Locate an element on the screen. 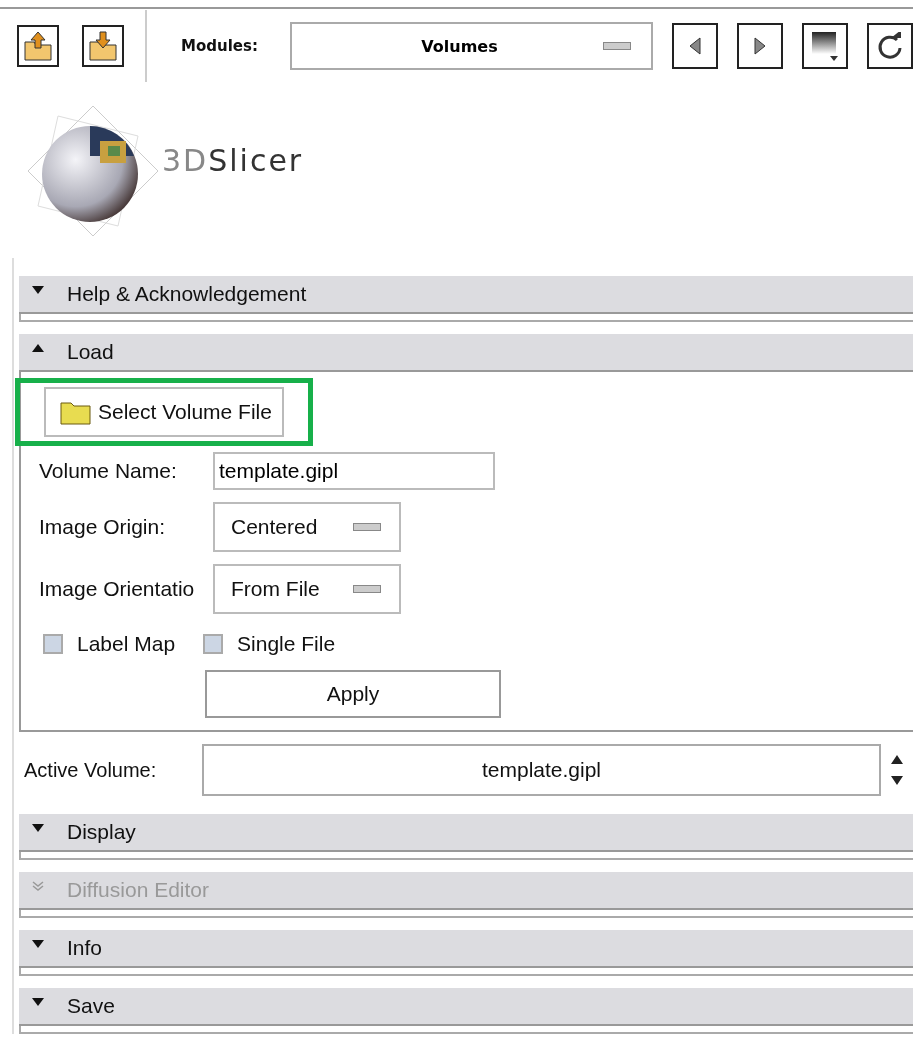 This screenshot has height=1045, width=913. checkbox-label: Label Map is located at coordinates (126, 644).